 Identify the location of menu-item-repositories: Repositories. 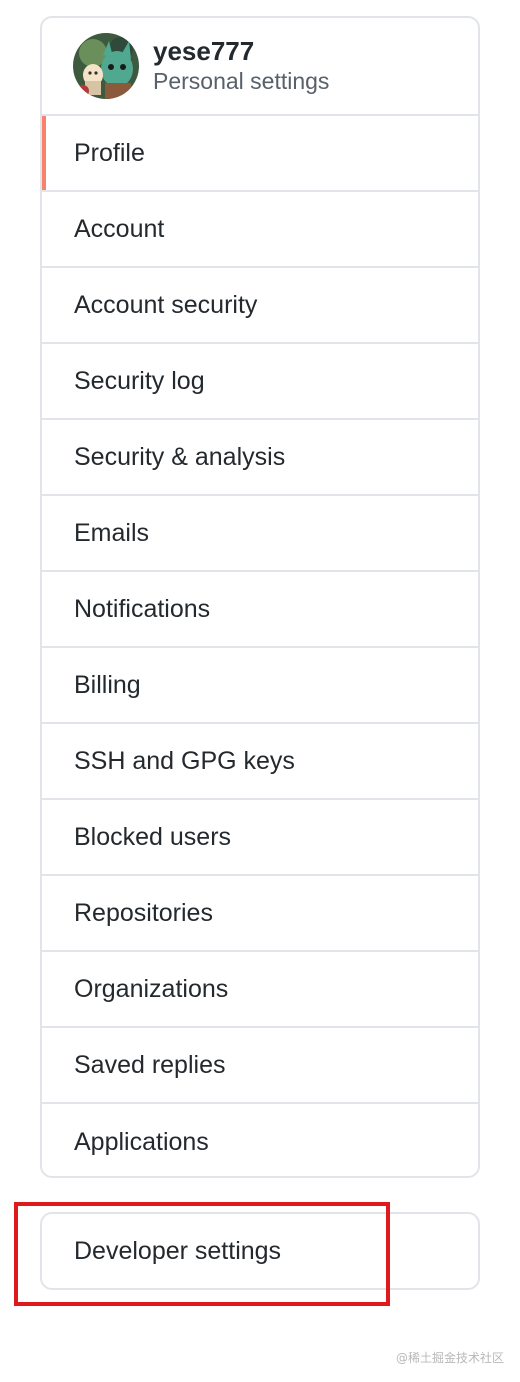
(260, 914).